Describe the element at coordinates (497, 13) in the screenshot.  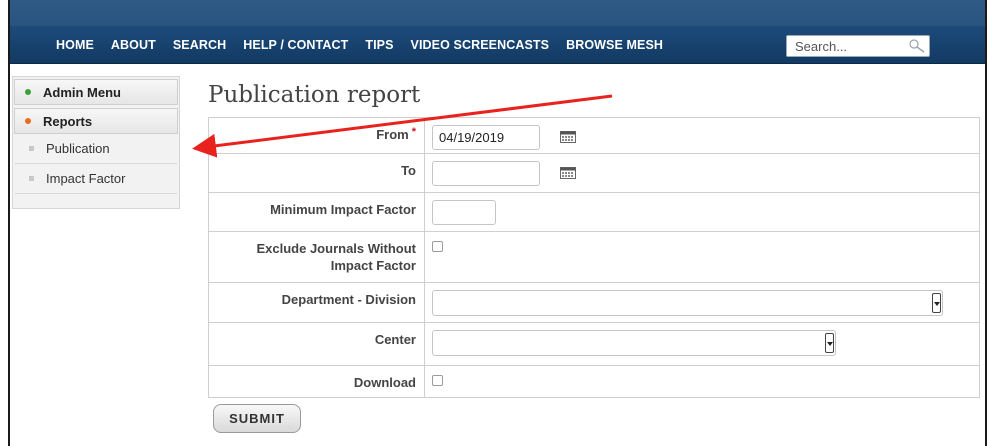
I see `site-banner` at that location.